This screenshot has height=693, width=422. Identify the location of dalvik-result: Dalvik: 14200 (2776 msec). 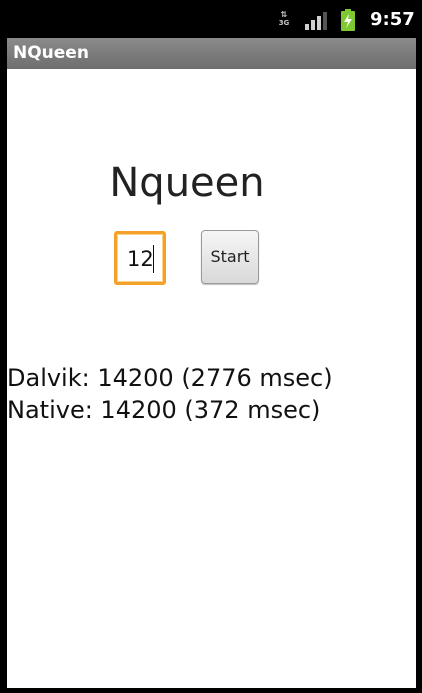
(170, 378).